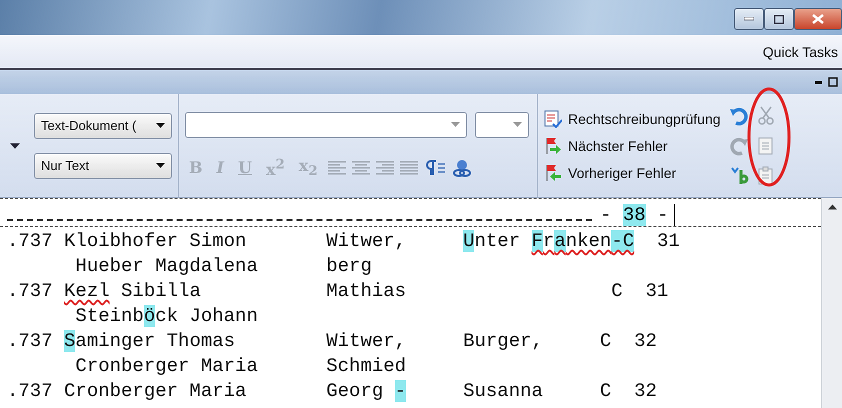 The image size is (842, 408). Describe the element at coordinates (831, 303) in the screenshot. I see `scrollbar` at that location.